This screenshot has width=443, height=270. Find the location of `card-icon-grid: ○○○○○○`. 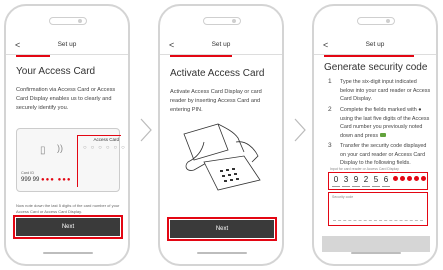

card-icon-grid: ○○○○○○ is located at coordinates (106, 148).